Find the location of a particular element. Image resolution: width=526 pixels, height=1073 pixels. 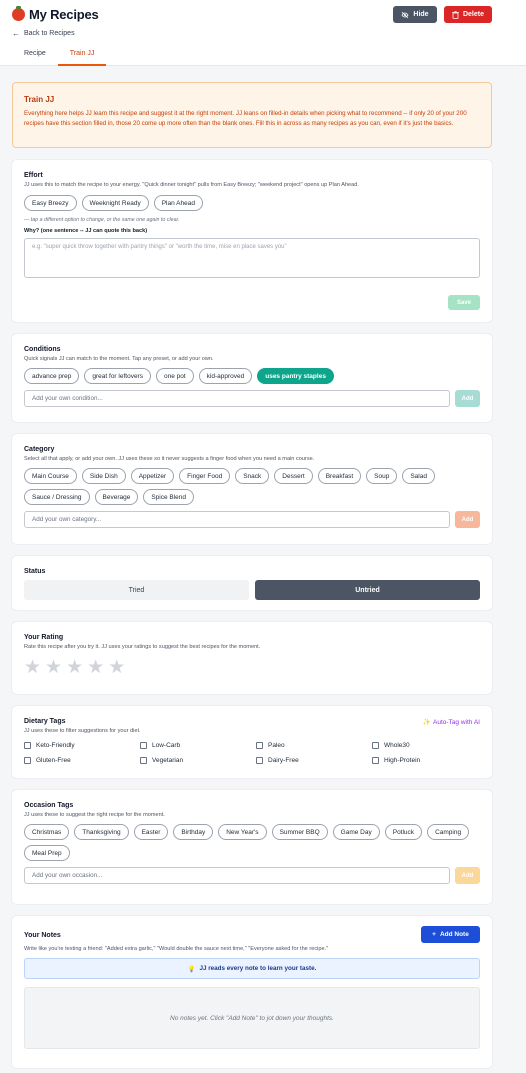

occasion-input-row: Add your own occasion... Add is located at coordinates (252, 875).